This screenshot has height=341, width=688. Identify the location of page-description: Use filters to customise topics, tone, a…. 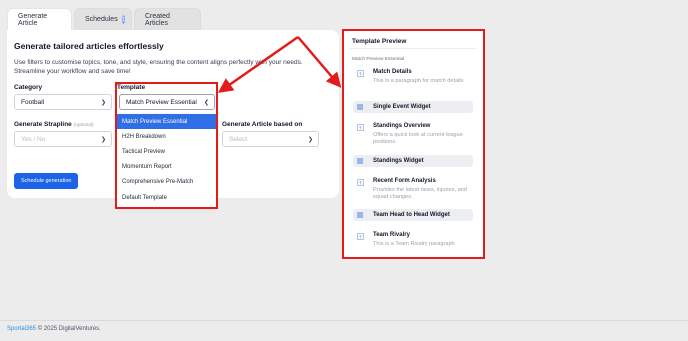
(158, 67).